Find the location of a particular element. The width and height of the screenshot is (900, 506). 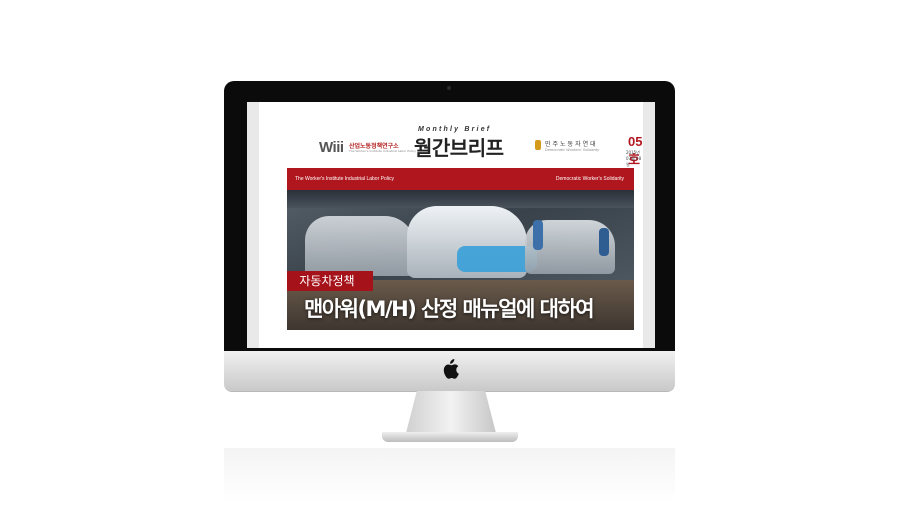

category-label: 자동차정책 is located at coordinates (330, 281).